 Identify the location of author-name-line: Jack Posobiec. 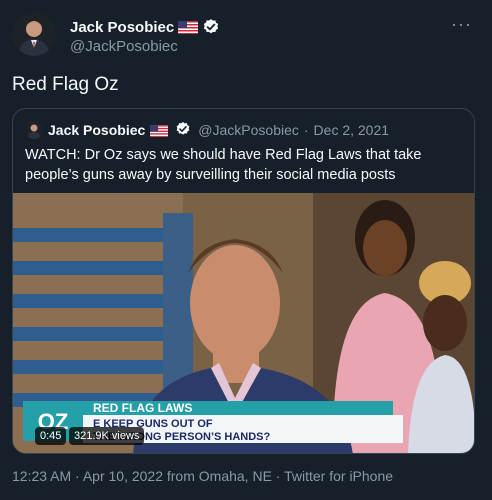
(145, 27).